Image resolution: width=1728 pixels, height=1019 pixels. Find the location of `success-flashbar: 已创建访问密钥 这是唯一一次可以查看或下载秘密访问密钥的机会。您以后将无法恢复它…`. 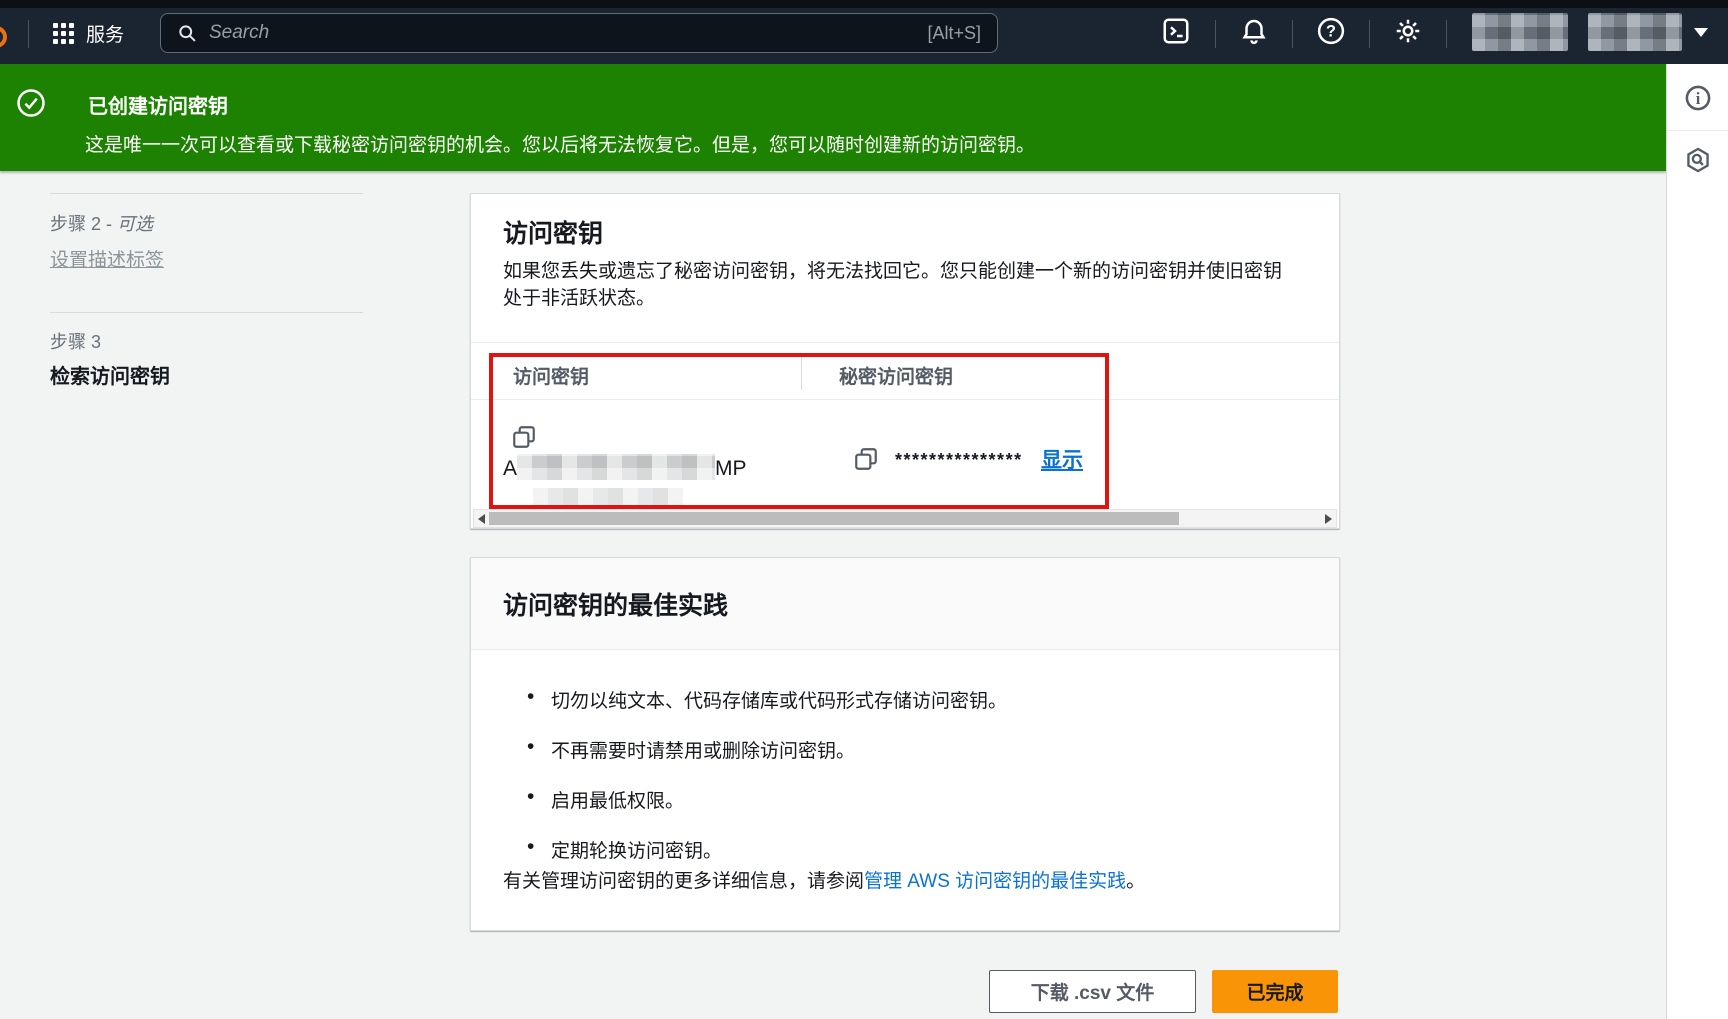

success-flashbar: 已创建访问密钥 这是唯一一次可以查看或下载秘密访问密钥的机会。您以后将无法恢复它… is located at coordinates (833, 117).